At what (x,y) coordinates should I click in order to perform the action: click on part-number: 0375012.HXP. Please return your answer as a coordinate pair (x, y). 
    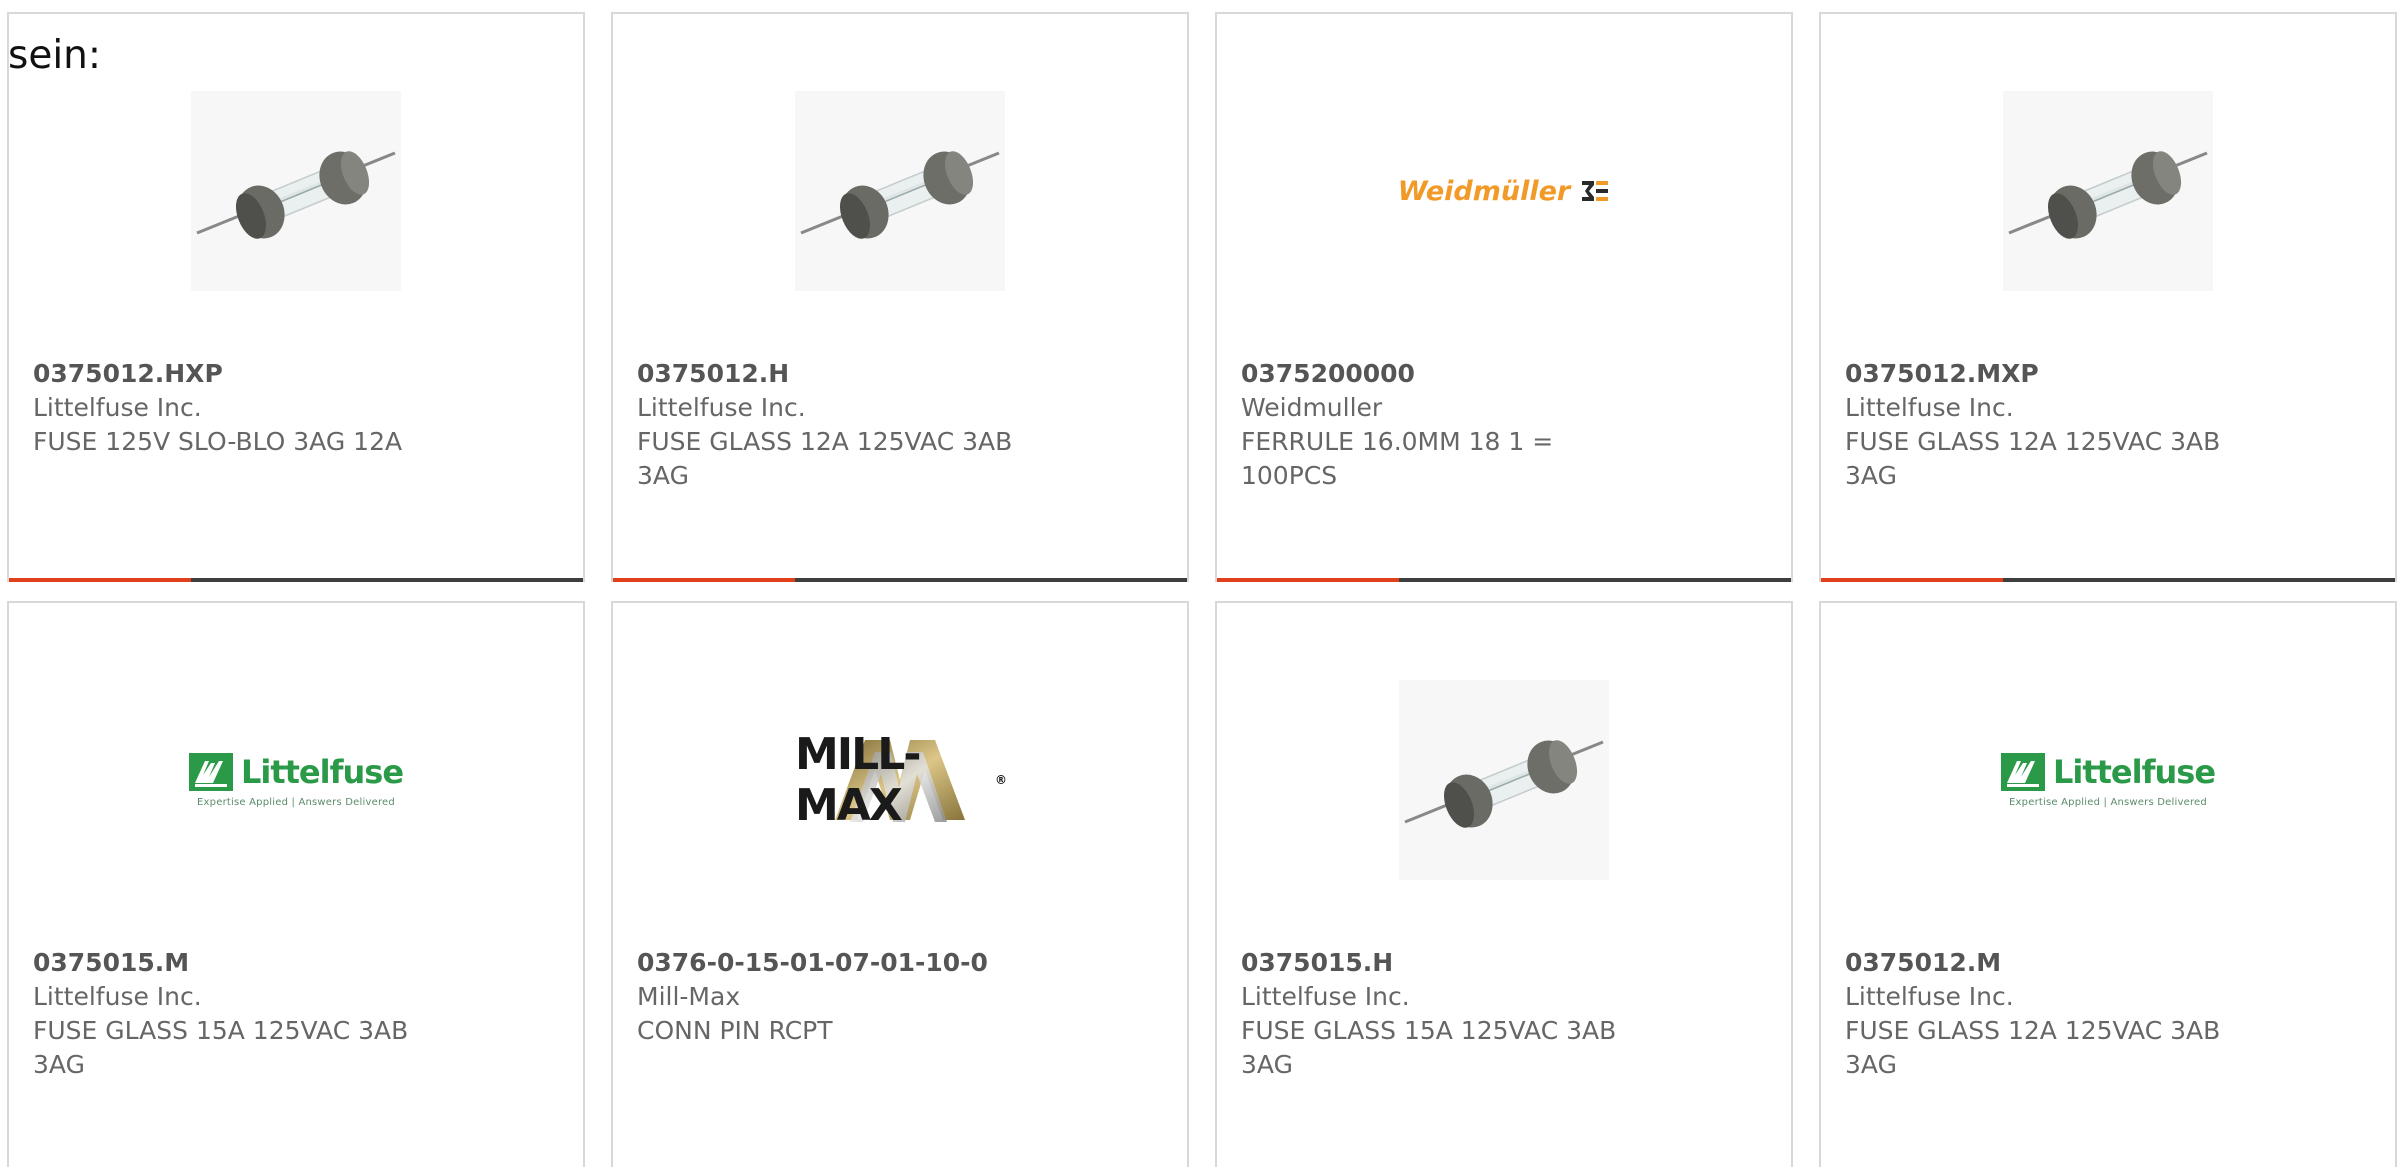
    Looking at the image, I should click on (233, 374).